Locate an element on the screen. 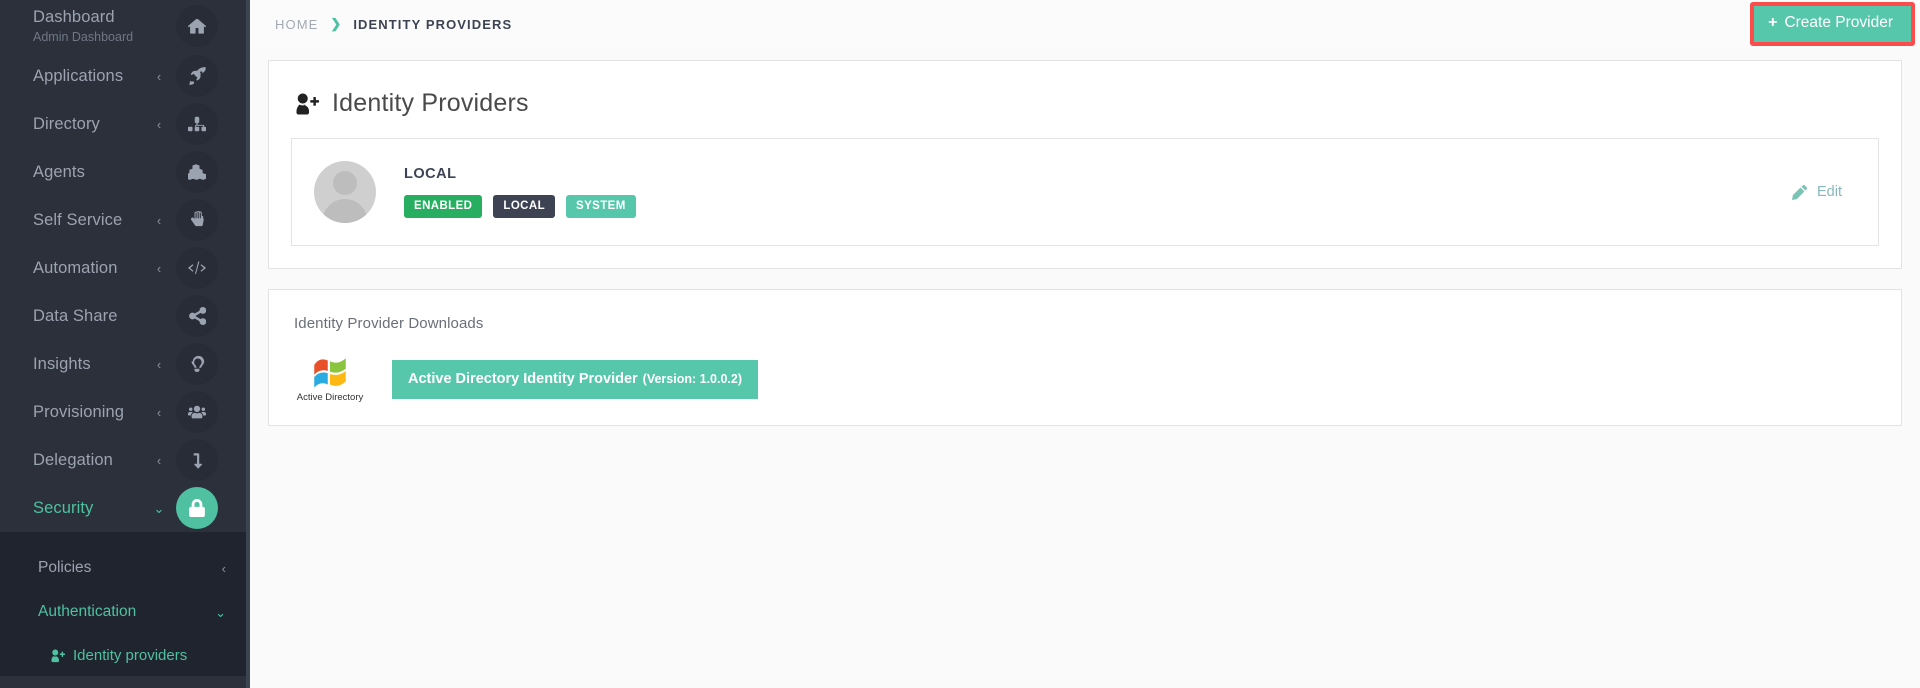 The height and width of the screenshot is (688, 1920). sidebar-subitem-authentication: Authentication ⌄ is located at coordinates (123, 612).